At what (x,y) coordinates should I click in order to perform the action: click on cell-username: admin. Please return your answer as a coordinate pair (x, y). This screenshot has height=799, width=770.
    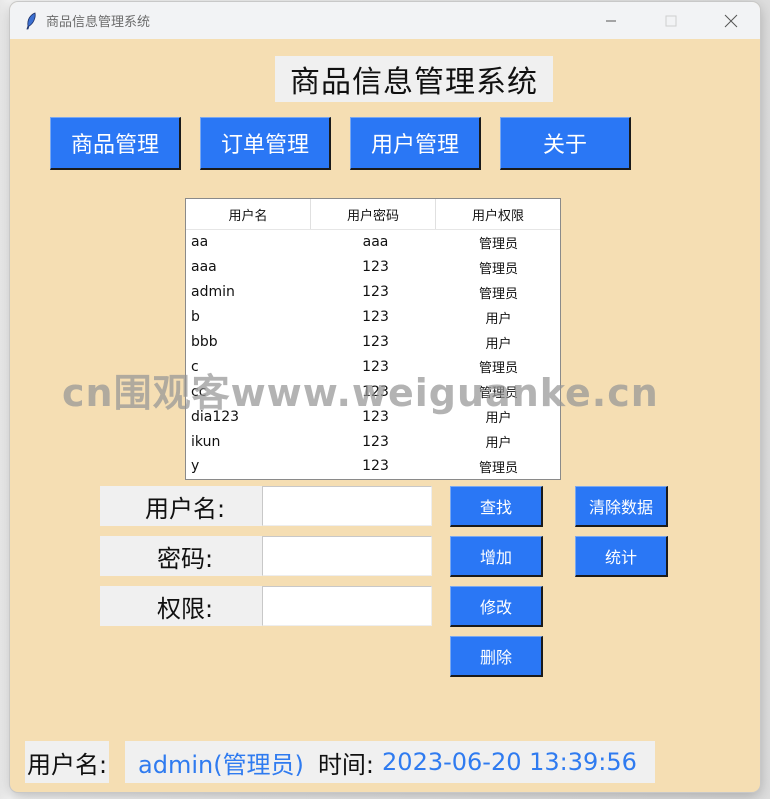
    Looking at the image, I should click on (213, 292).